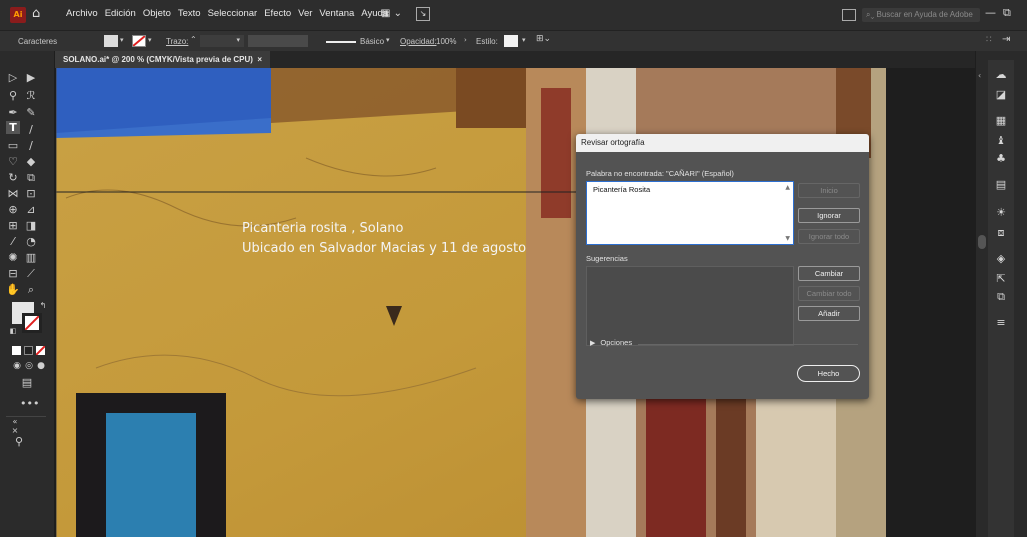 The height and width of the screenshot is (537, 1027). Describe the element at coordinates (36, 13) in the screenshot. I see `home-icon: ⌂` at that location.